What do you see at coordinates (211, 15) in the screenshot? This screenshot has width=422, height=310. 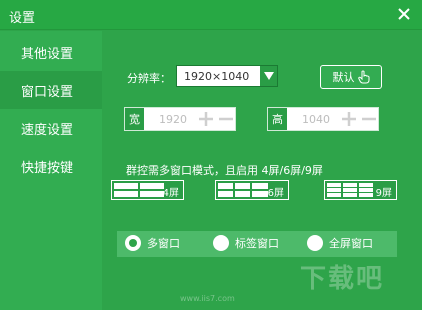 I see `title-bar: 设置` at bounding box center [211, 15].